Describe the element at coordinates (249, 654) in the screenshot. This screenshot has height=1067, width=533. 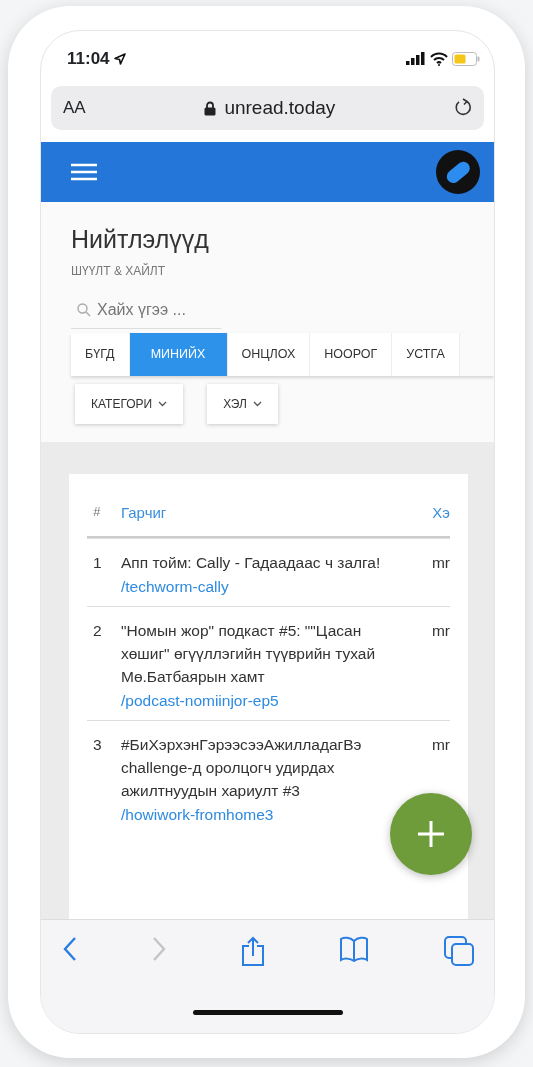
I see `article-title: "Номын жор" подкаст #5: ""Цасан хөшиг" өгүүллэгийн түүврийн тухай Мө.Батбаярын хамт` at that location.